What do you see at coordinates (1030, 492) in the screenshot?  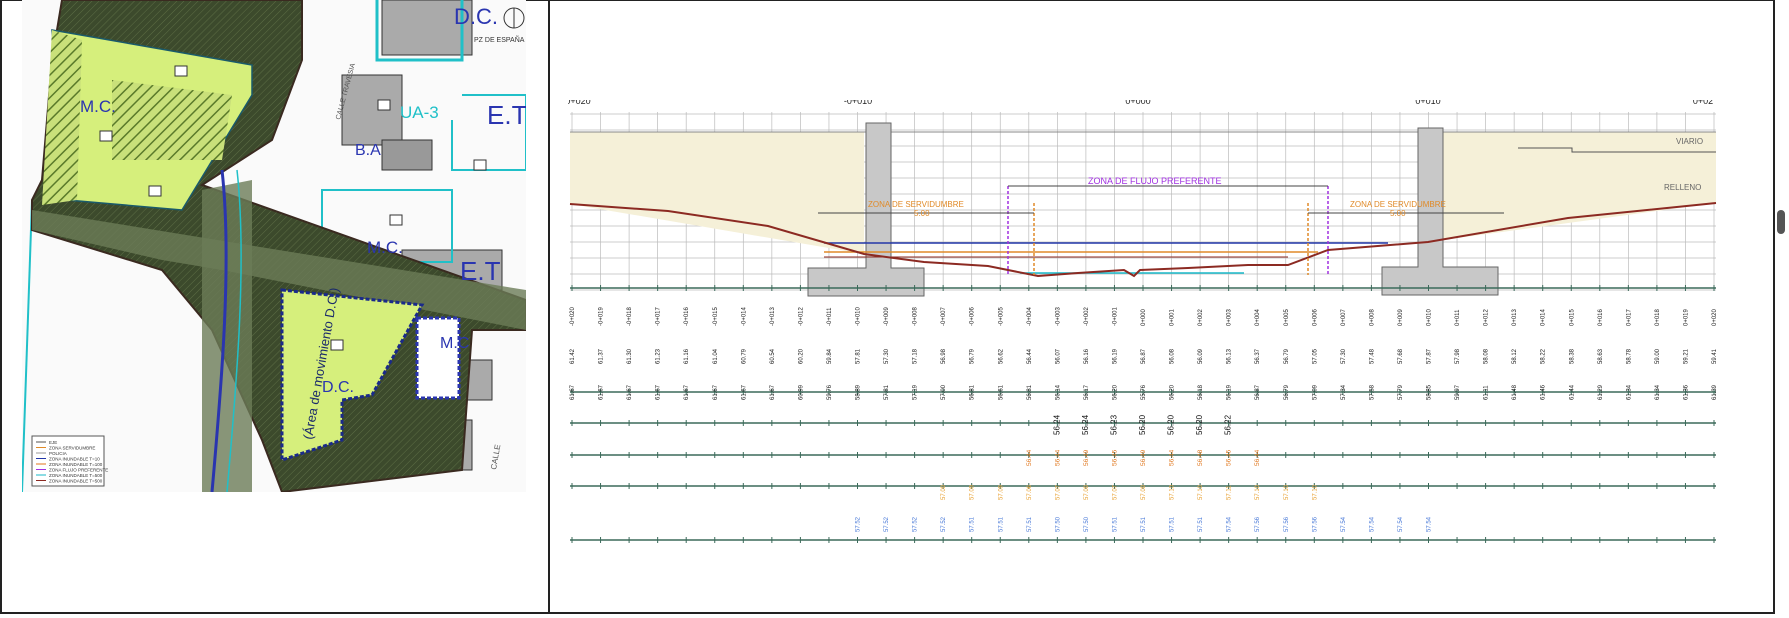 I see `row5-value: 57.06` at bounding box center [1030, 492].